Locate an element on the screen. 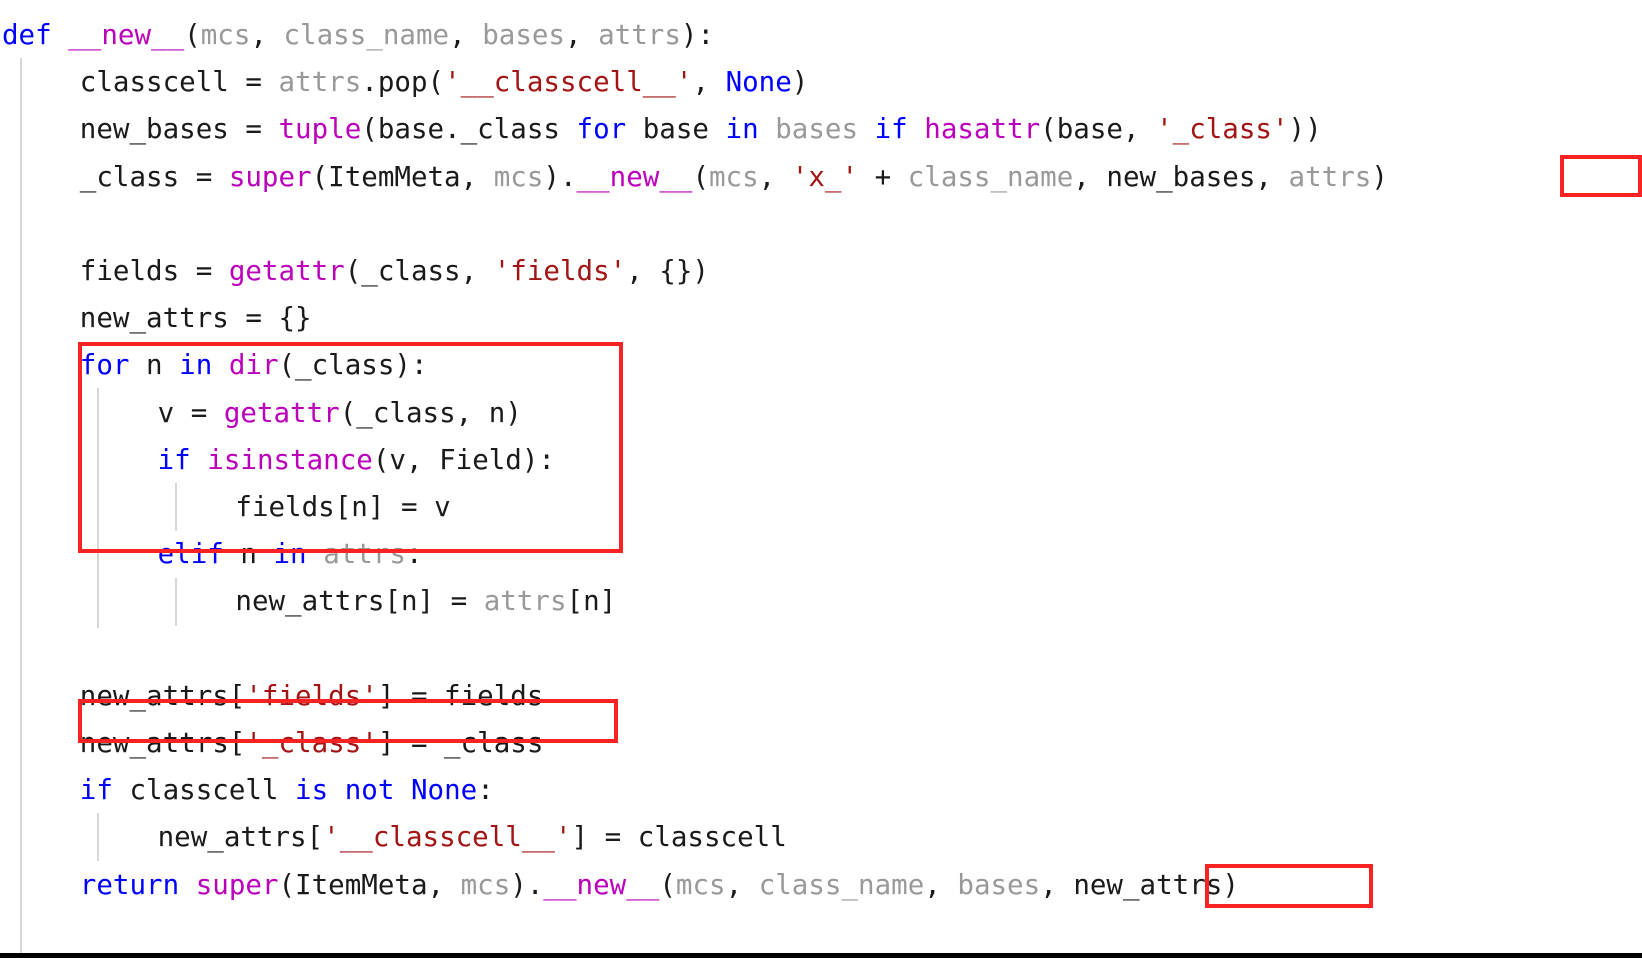 This screenshot has width=1642, height=958. code-line: new_attrs['__classcell__'] = classcell is located at coordinates (472, 837).